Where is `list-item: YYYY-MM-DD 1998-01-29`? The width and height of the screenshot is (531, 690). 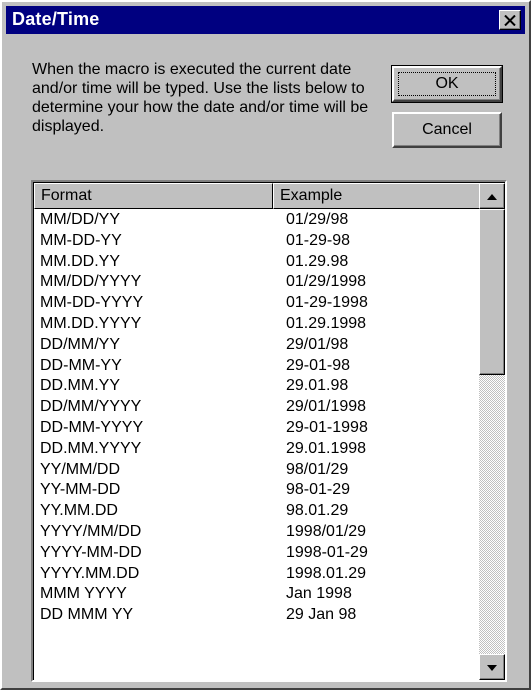 list-item: YYYY-MM-DD 1998-01-29 is located at coordinates (257, 552).